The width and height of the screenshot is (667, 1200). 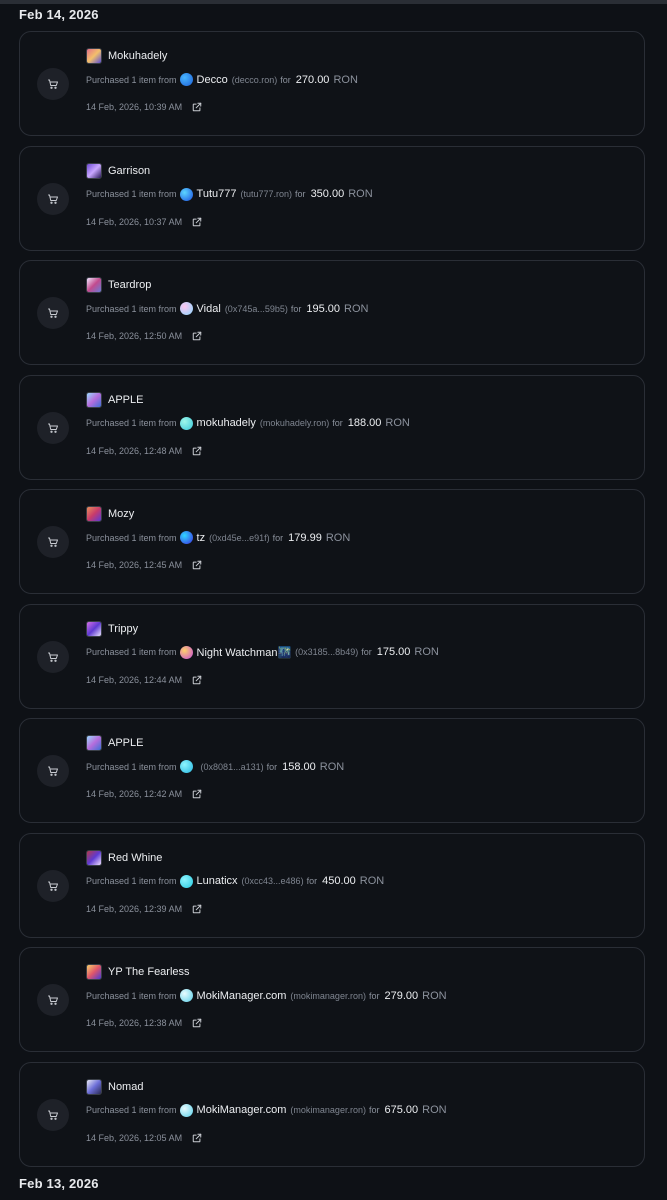 I want to click on timestamp: 14 Feb, 2026, 12:38 AM, so click(x=134, y=1023).